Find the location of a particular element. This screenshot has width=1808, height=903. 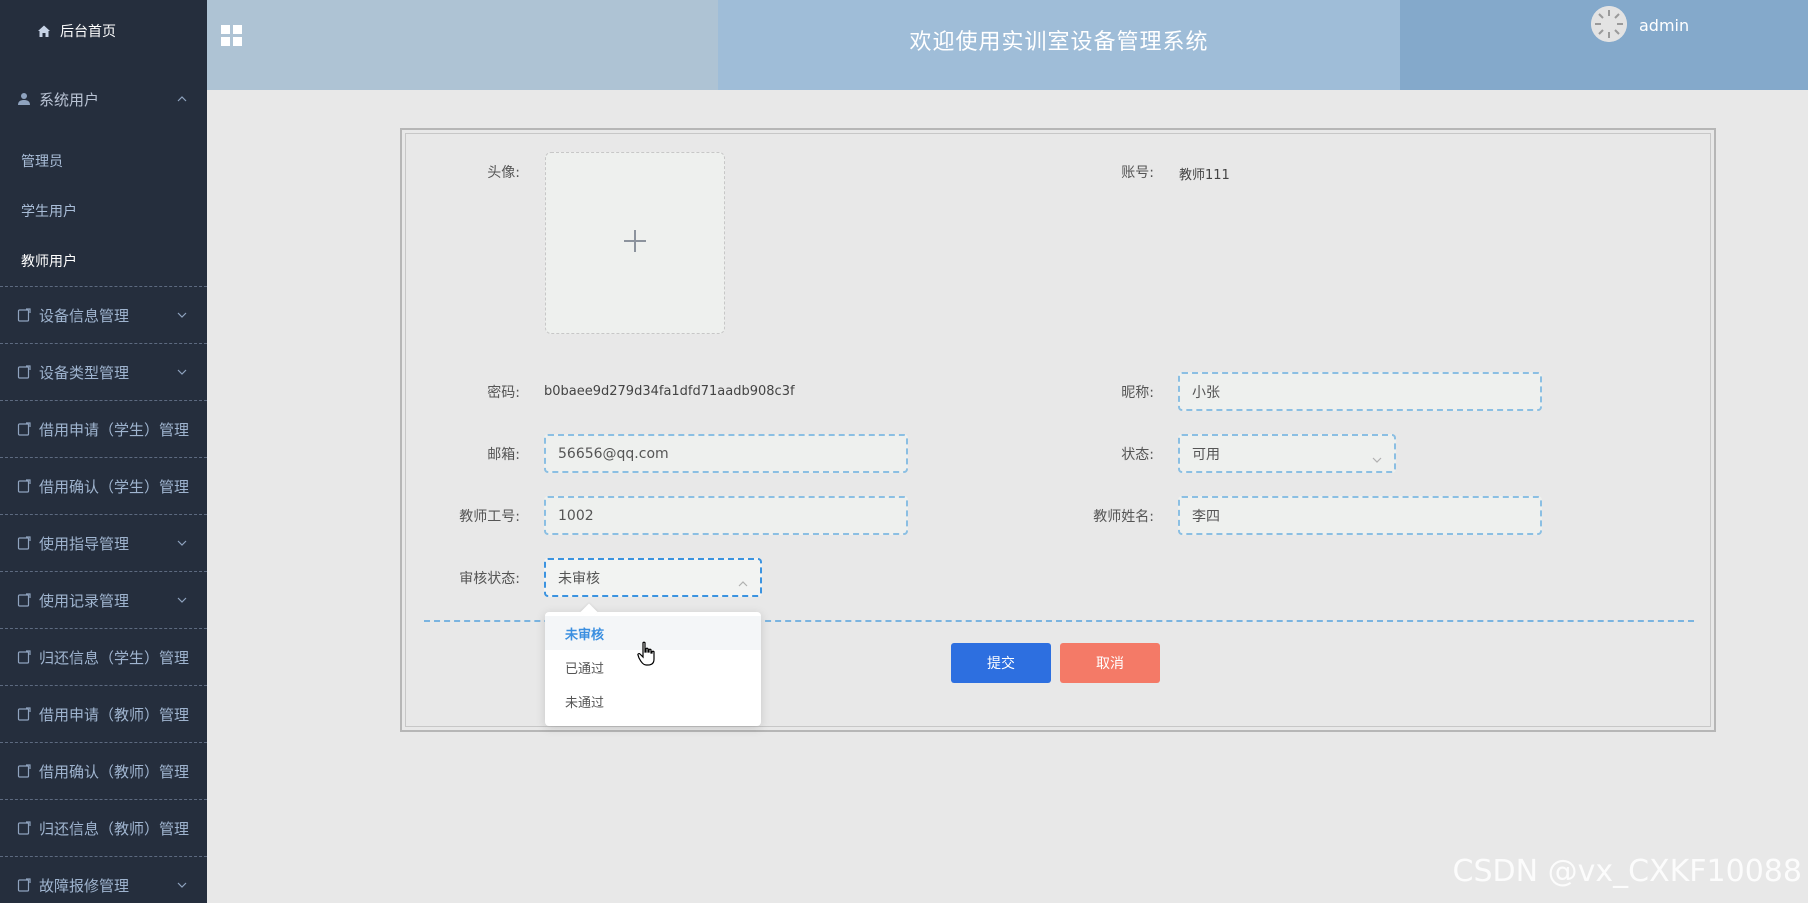

teacher-name-input: 李四 is located at coordinates (1360, 515).